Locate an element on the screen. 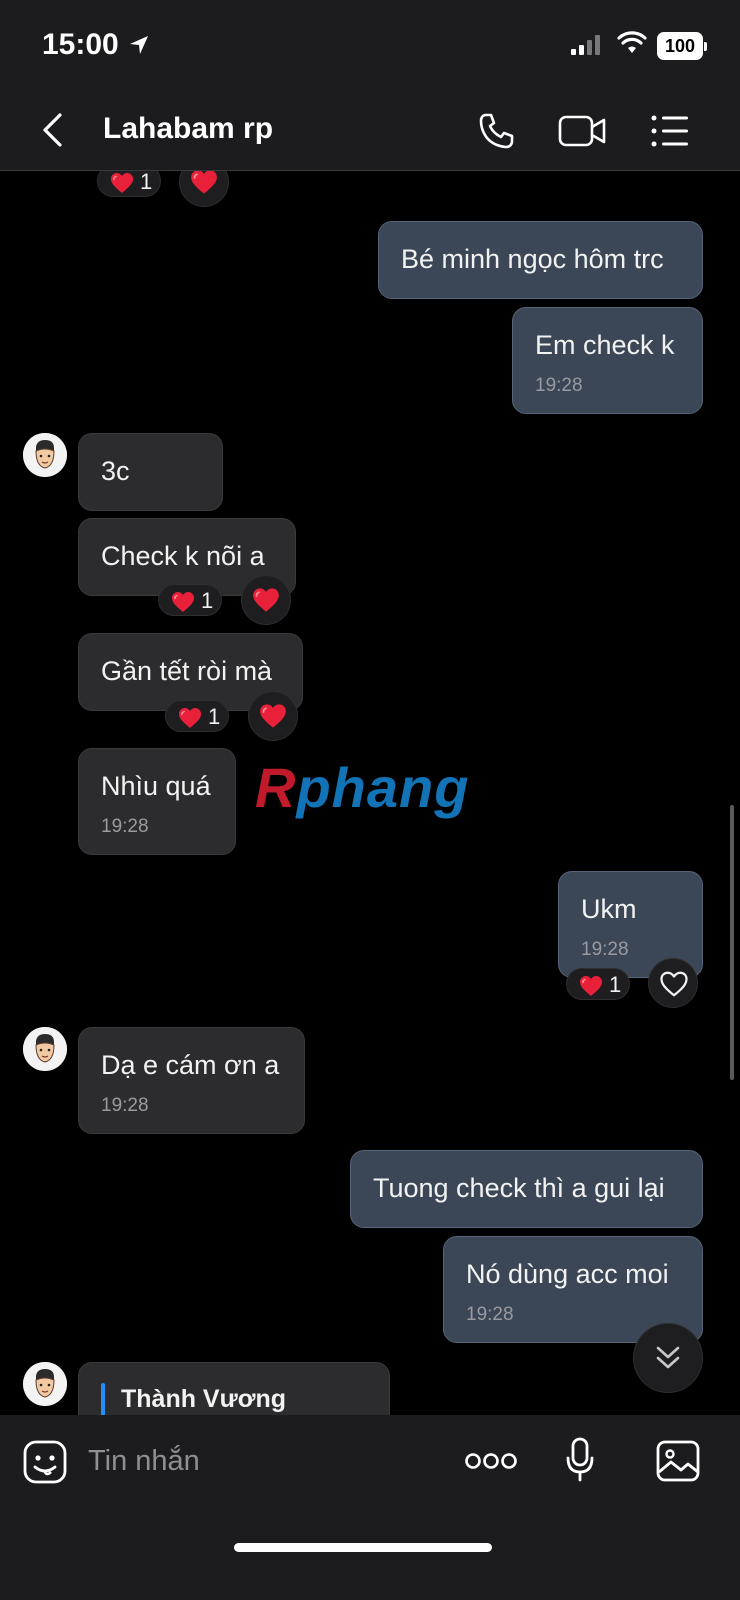 Image resolution: width=740 pixels, height=1600 pixels. message-bubble-incoming: Dạ e cám ơn a 19:28 is located at coordinates (191, 1080).